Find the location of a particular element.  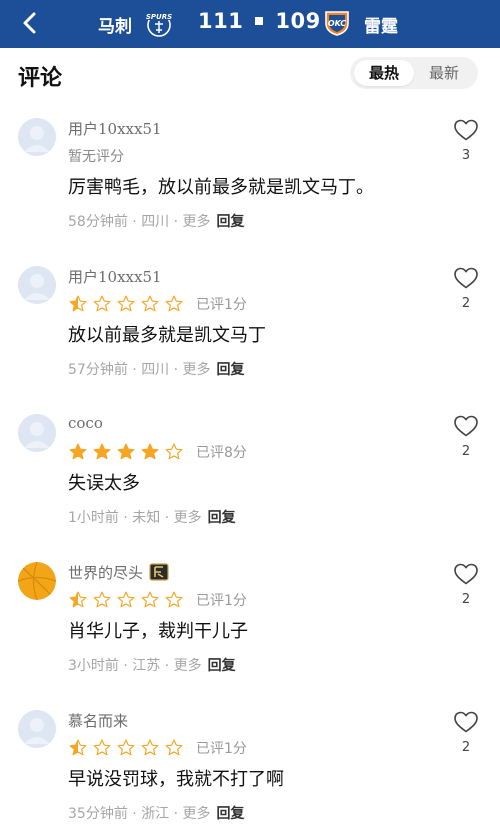

comment-username: coco is located at coordinates (85, 423).